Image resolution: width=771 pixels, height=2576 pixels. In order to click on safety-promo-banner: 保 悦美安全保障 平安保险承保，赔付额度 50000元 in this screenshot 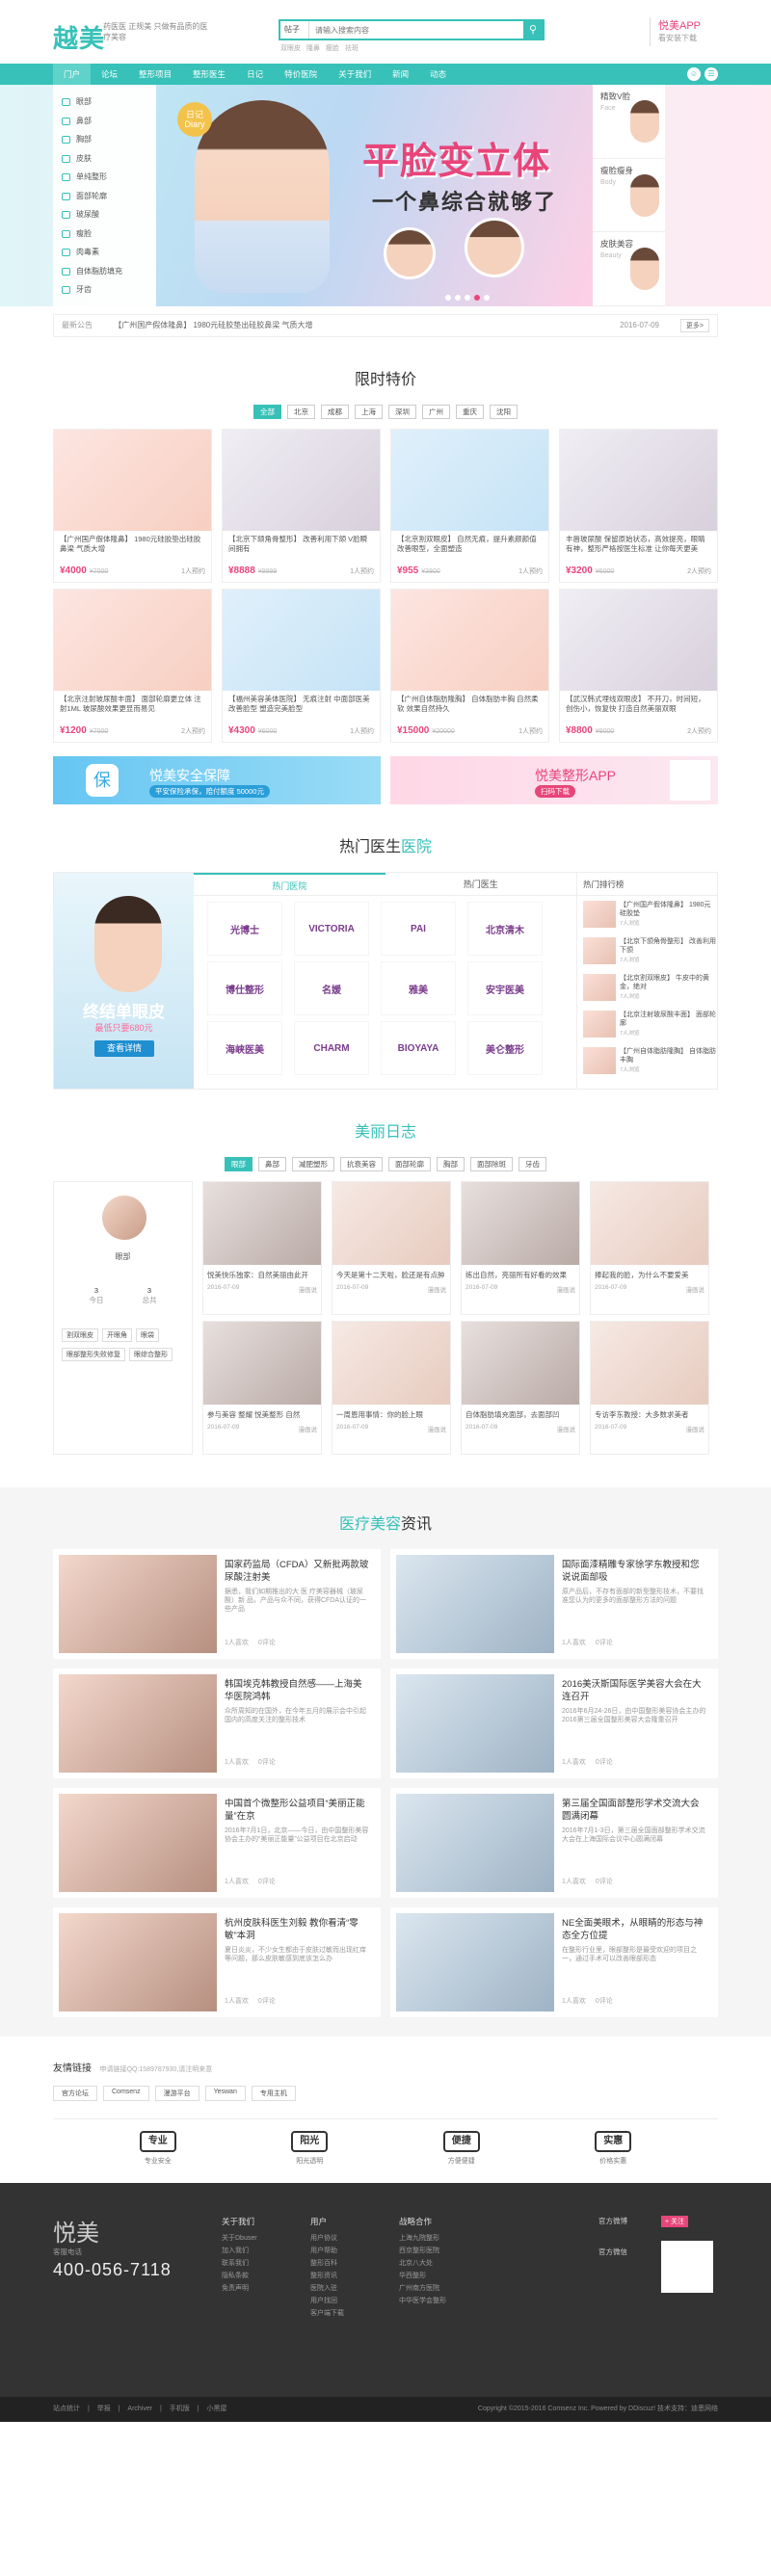, I will do `click(217, 780)`.